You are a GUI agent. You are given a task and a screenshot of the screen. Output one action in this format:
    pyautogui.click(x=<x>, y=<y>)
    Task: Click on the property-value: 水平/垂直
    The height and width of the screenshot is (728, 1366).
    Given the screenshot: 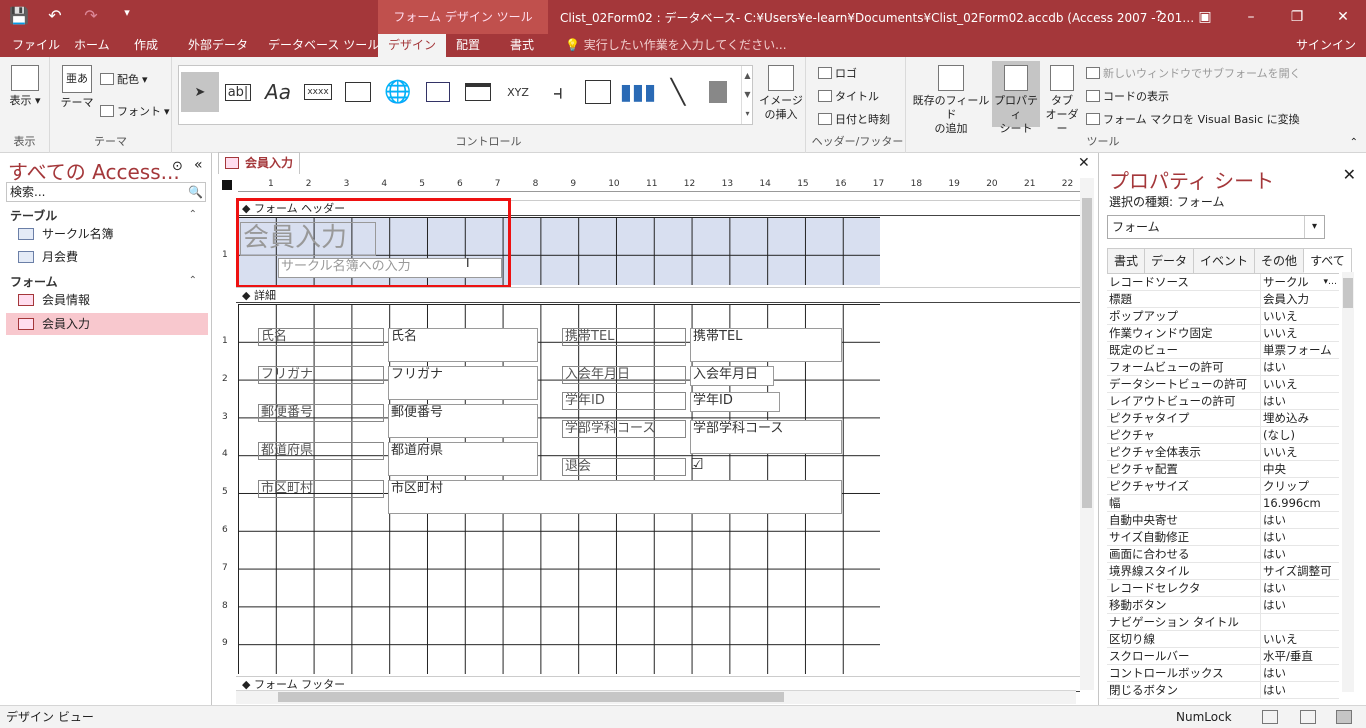 What is the action you would take?
    pyautogui.click(x=1300, y=656)
    